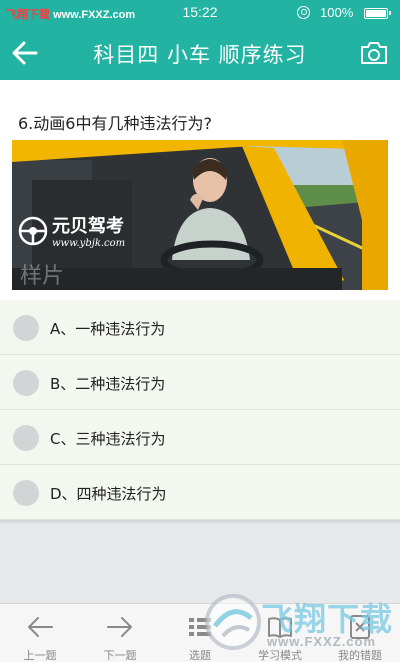 Image resolution: width=400 pixels, height=662 pixels. Describe the element at coordinates (200, 492) in the screenshot. I see `option-d: D、四种违法行为` at that location.